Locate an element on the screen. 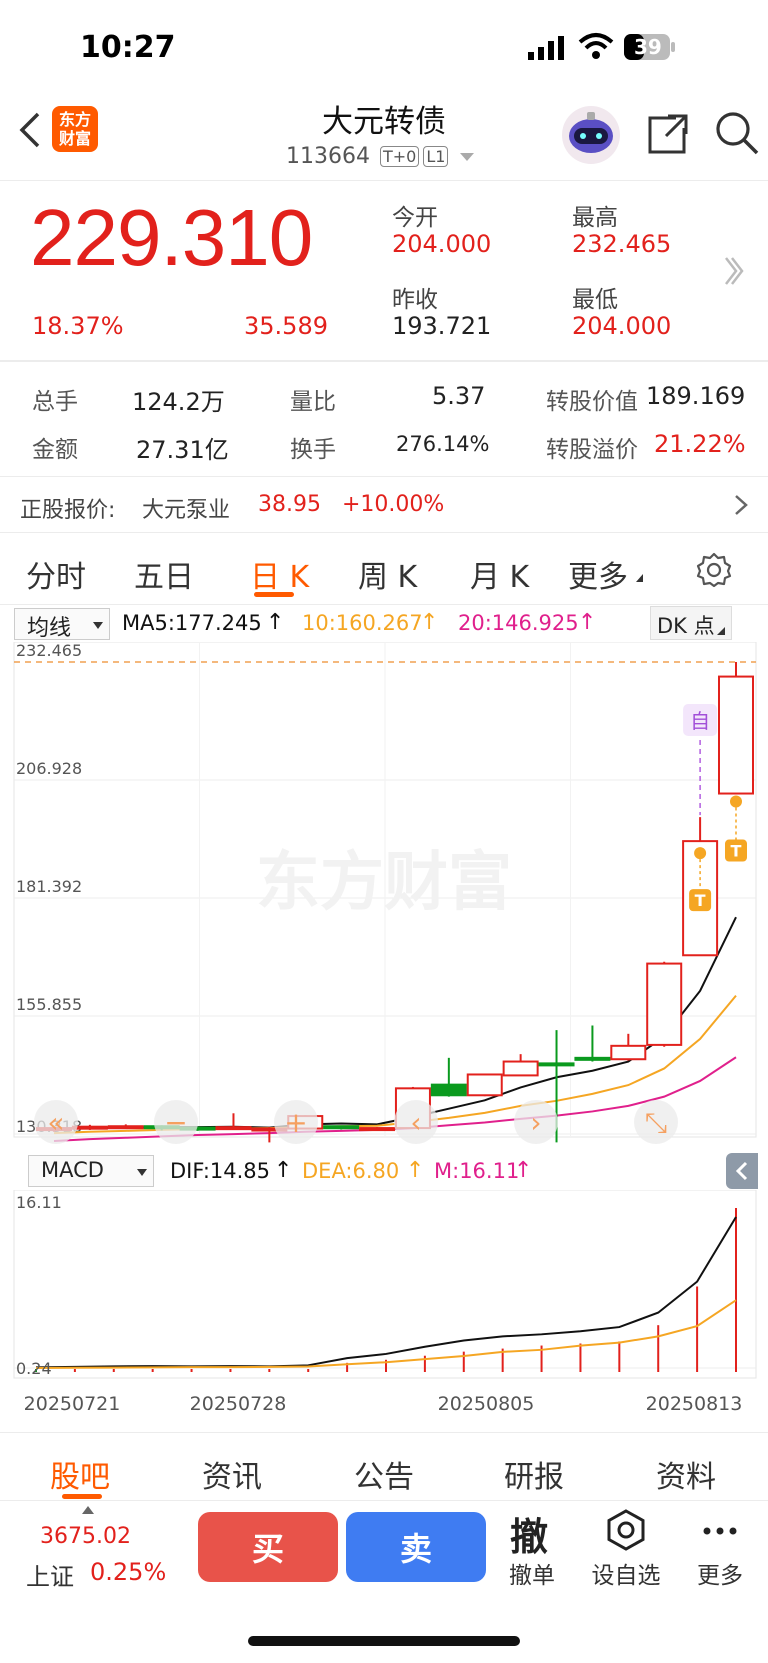  stock-quote-row: 正股报价: 大元泵业 38.95 +10.00% is located at coordinates (384, 505).